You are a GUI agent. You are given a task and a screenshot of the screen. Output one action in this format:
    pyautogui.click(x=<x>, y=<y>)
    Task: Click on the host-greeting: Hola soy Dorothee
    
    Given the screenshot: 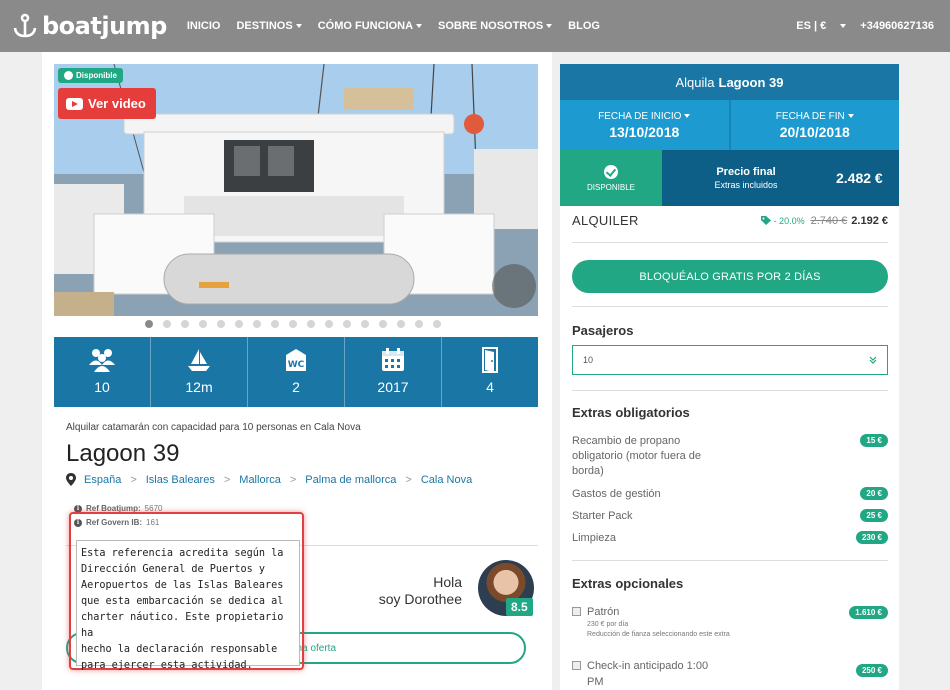 What is the action you would take?
    pyautogui.click(x=402, y=591)
    